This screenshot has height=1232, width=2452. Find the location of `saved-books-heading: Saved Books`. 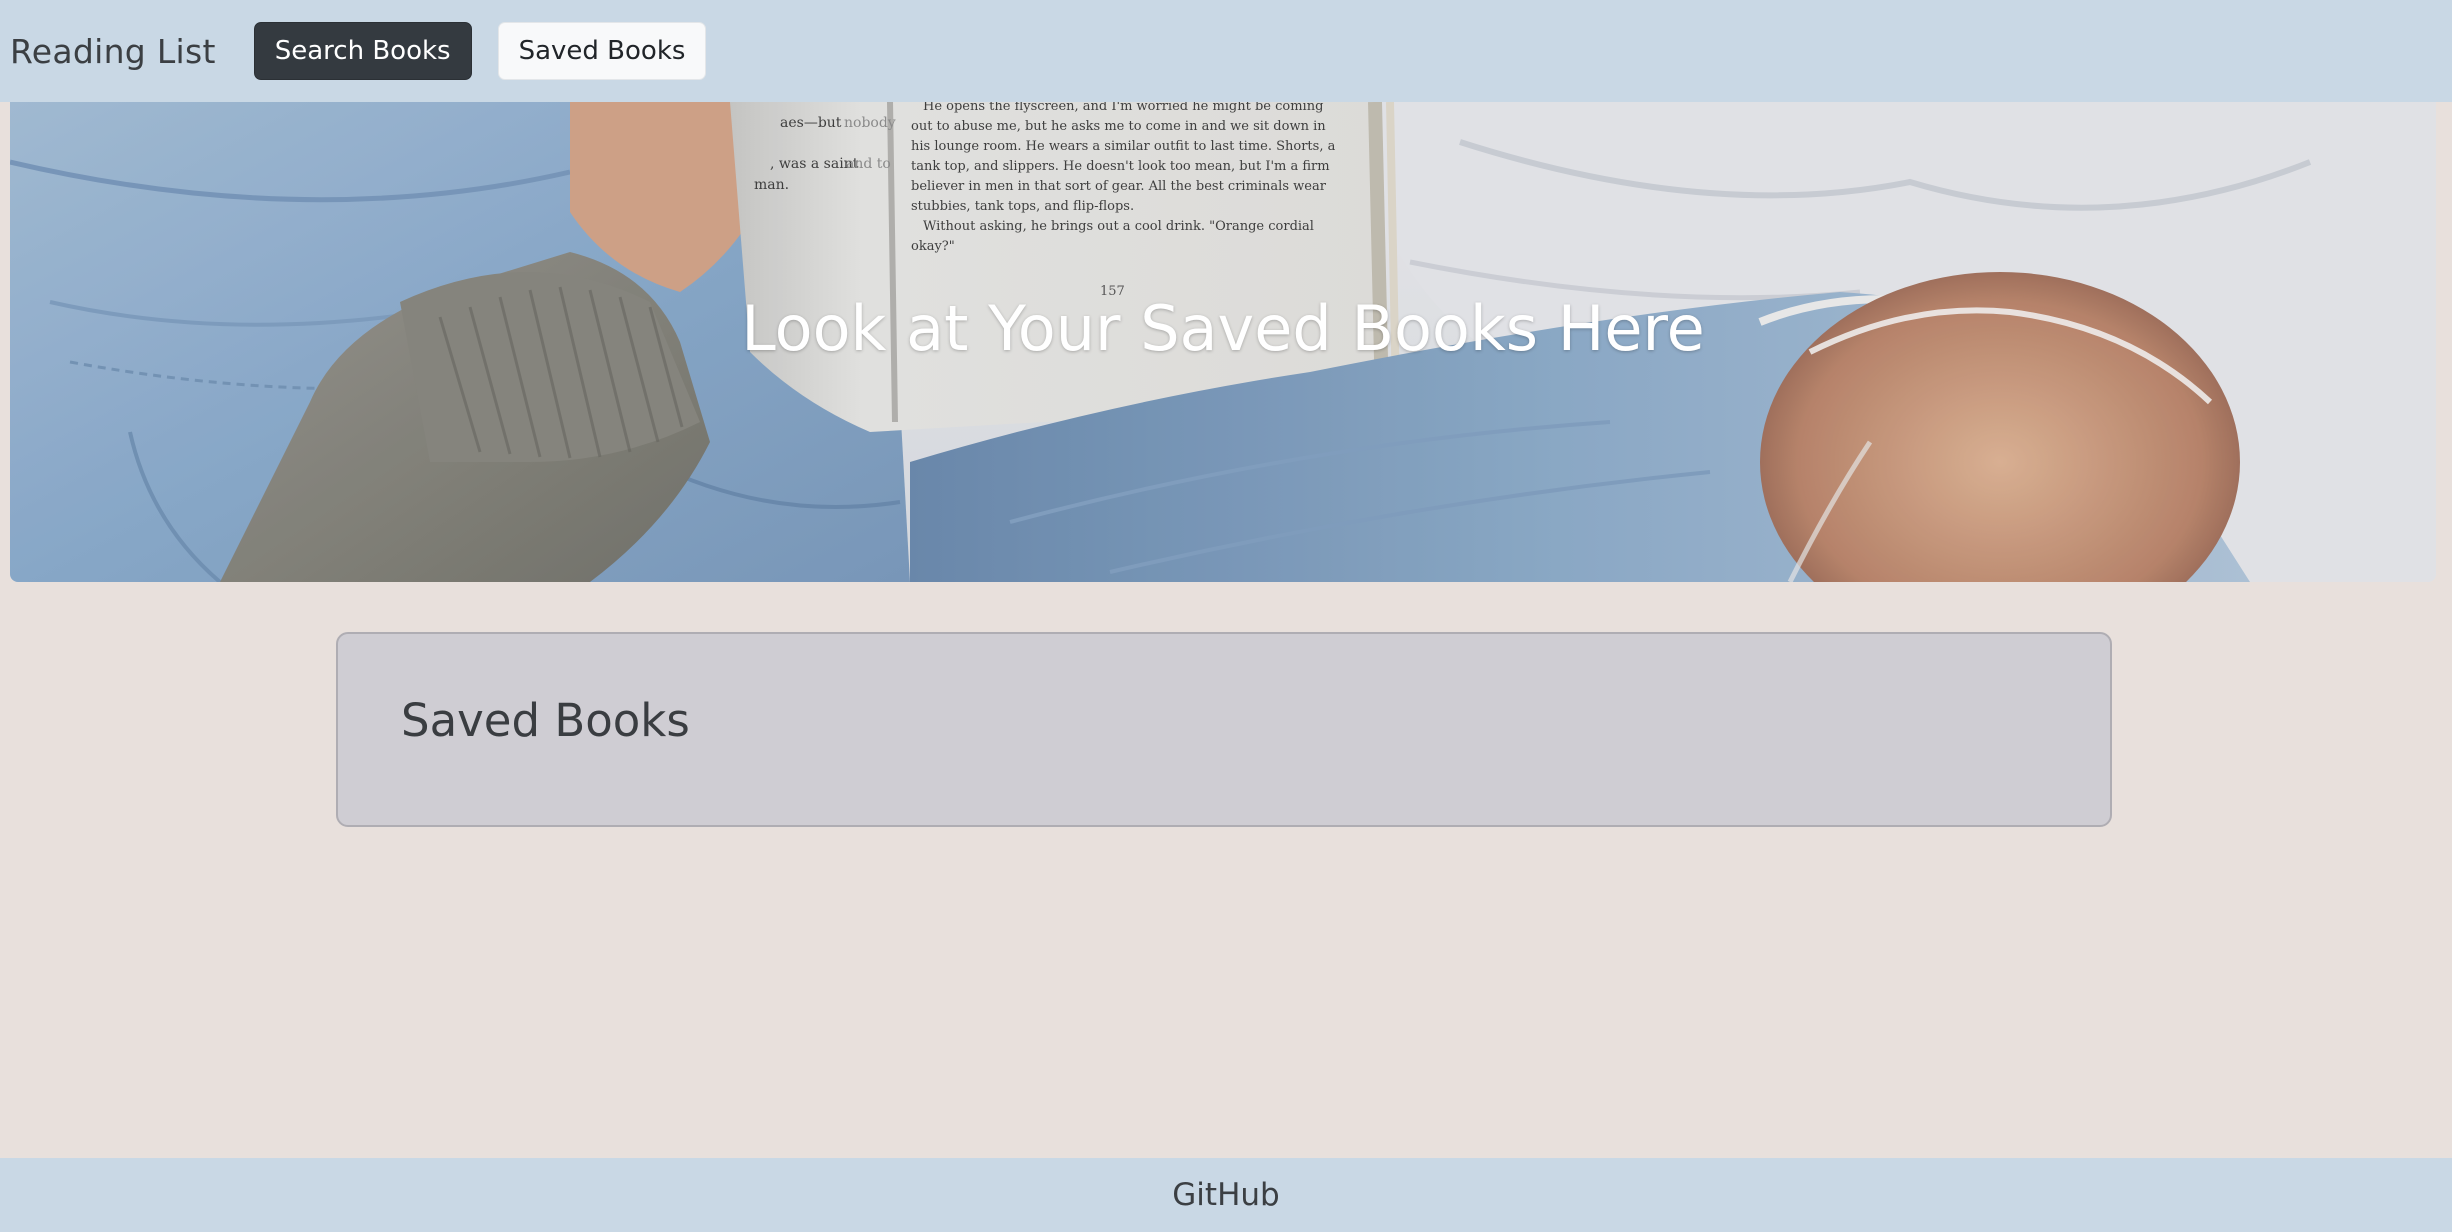

saved-books-heading: Saved Books is located at coordinates (545, 720).